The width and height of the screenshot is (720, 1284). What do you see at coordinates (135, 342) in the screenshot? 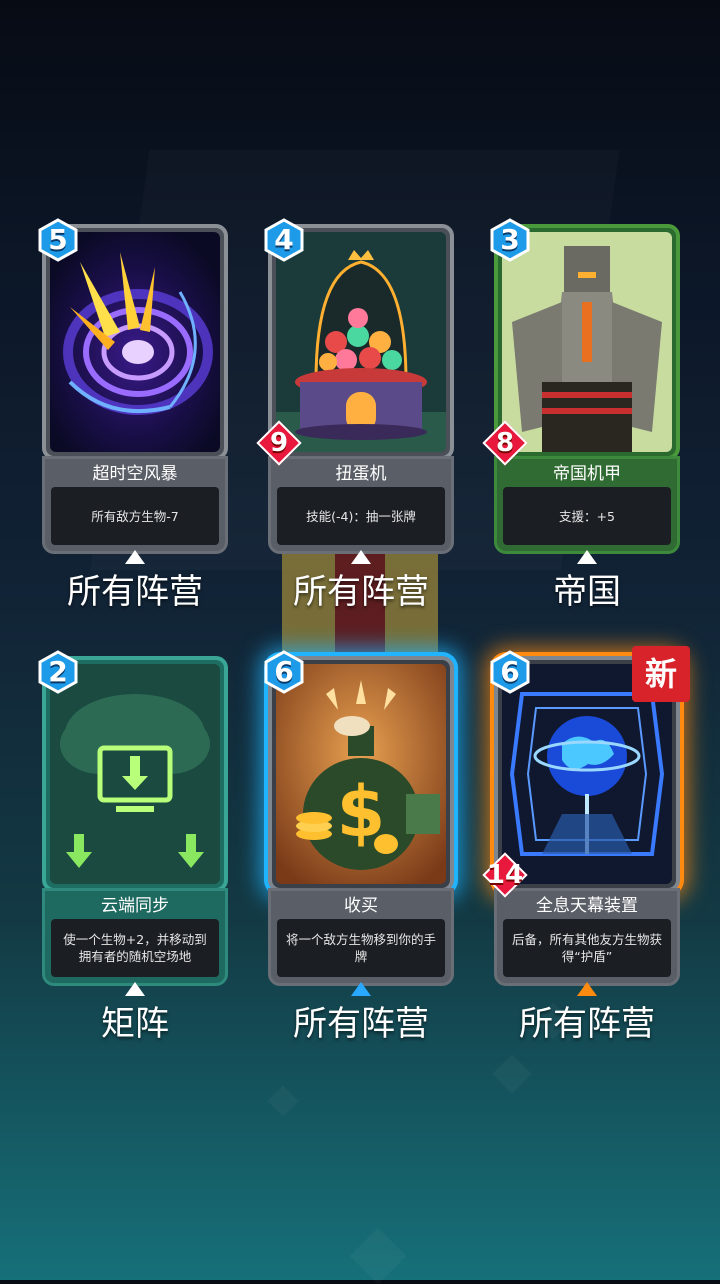
I see `vortex-art-icon` at bounding box center [135, 342].